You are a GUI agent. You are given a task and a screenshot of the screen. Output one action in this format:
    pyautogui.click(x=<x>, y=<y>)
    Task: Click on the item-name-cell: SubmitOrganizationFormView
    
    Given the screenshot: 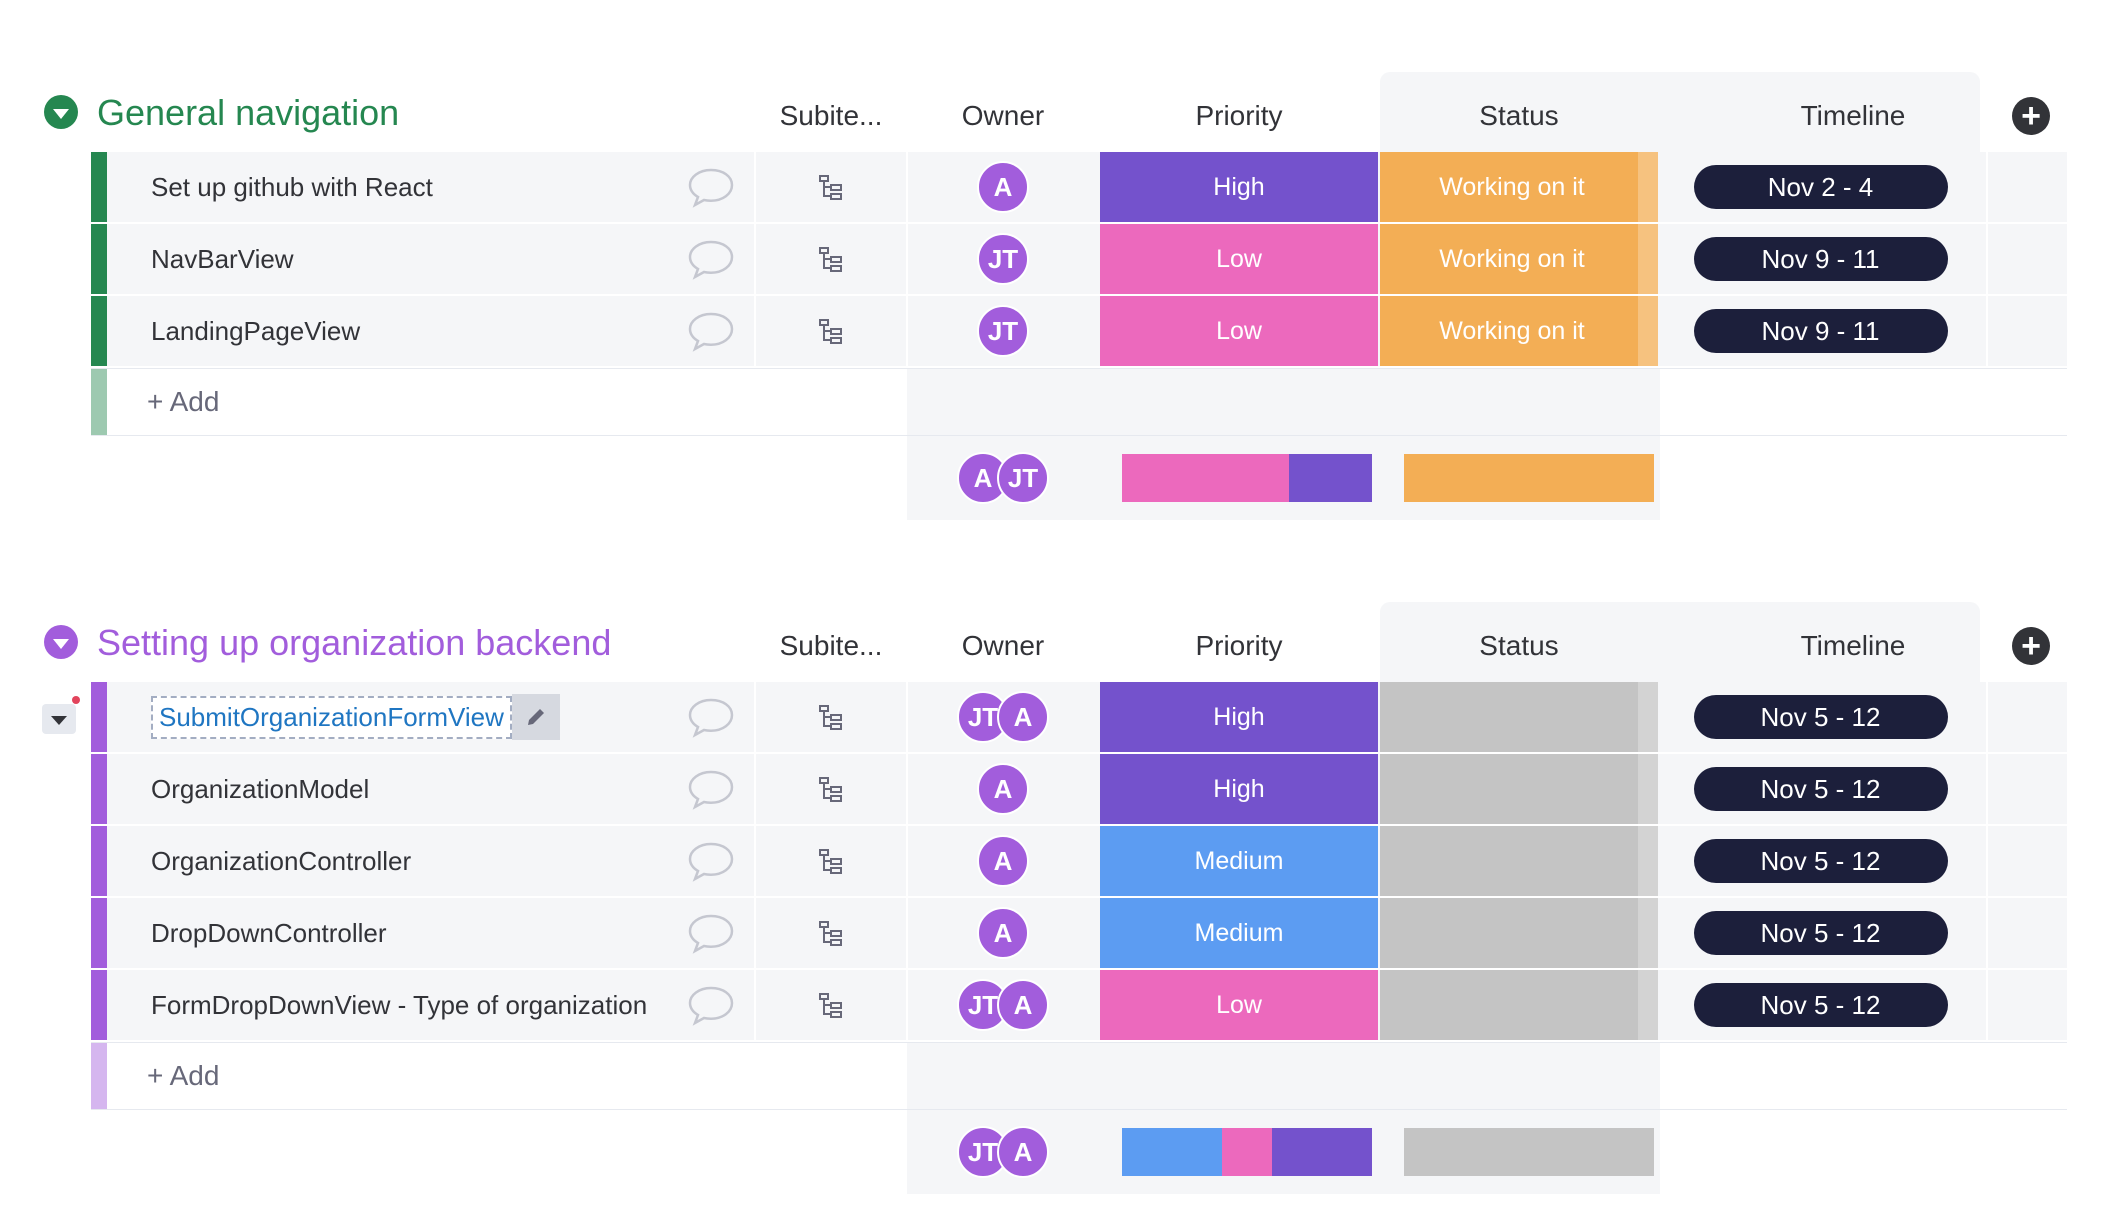 What is the action you would take?
    pyautogui.click(x=387, y=717)
    